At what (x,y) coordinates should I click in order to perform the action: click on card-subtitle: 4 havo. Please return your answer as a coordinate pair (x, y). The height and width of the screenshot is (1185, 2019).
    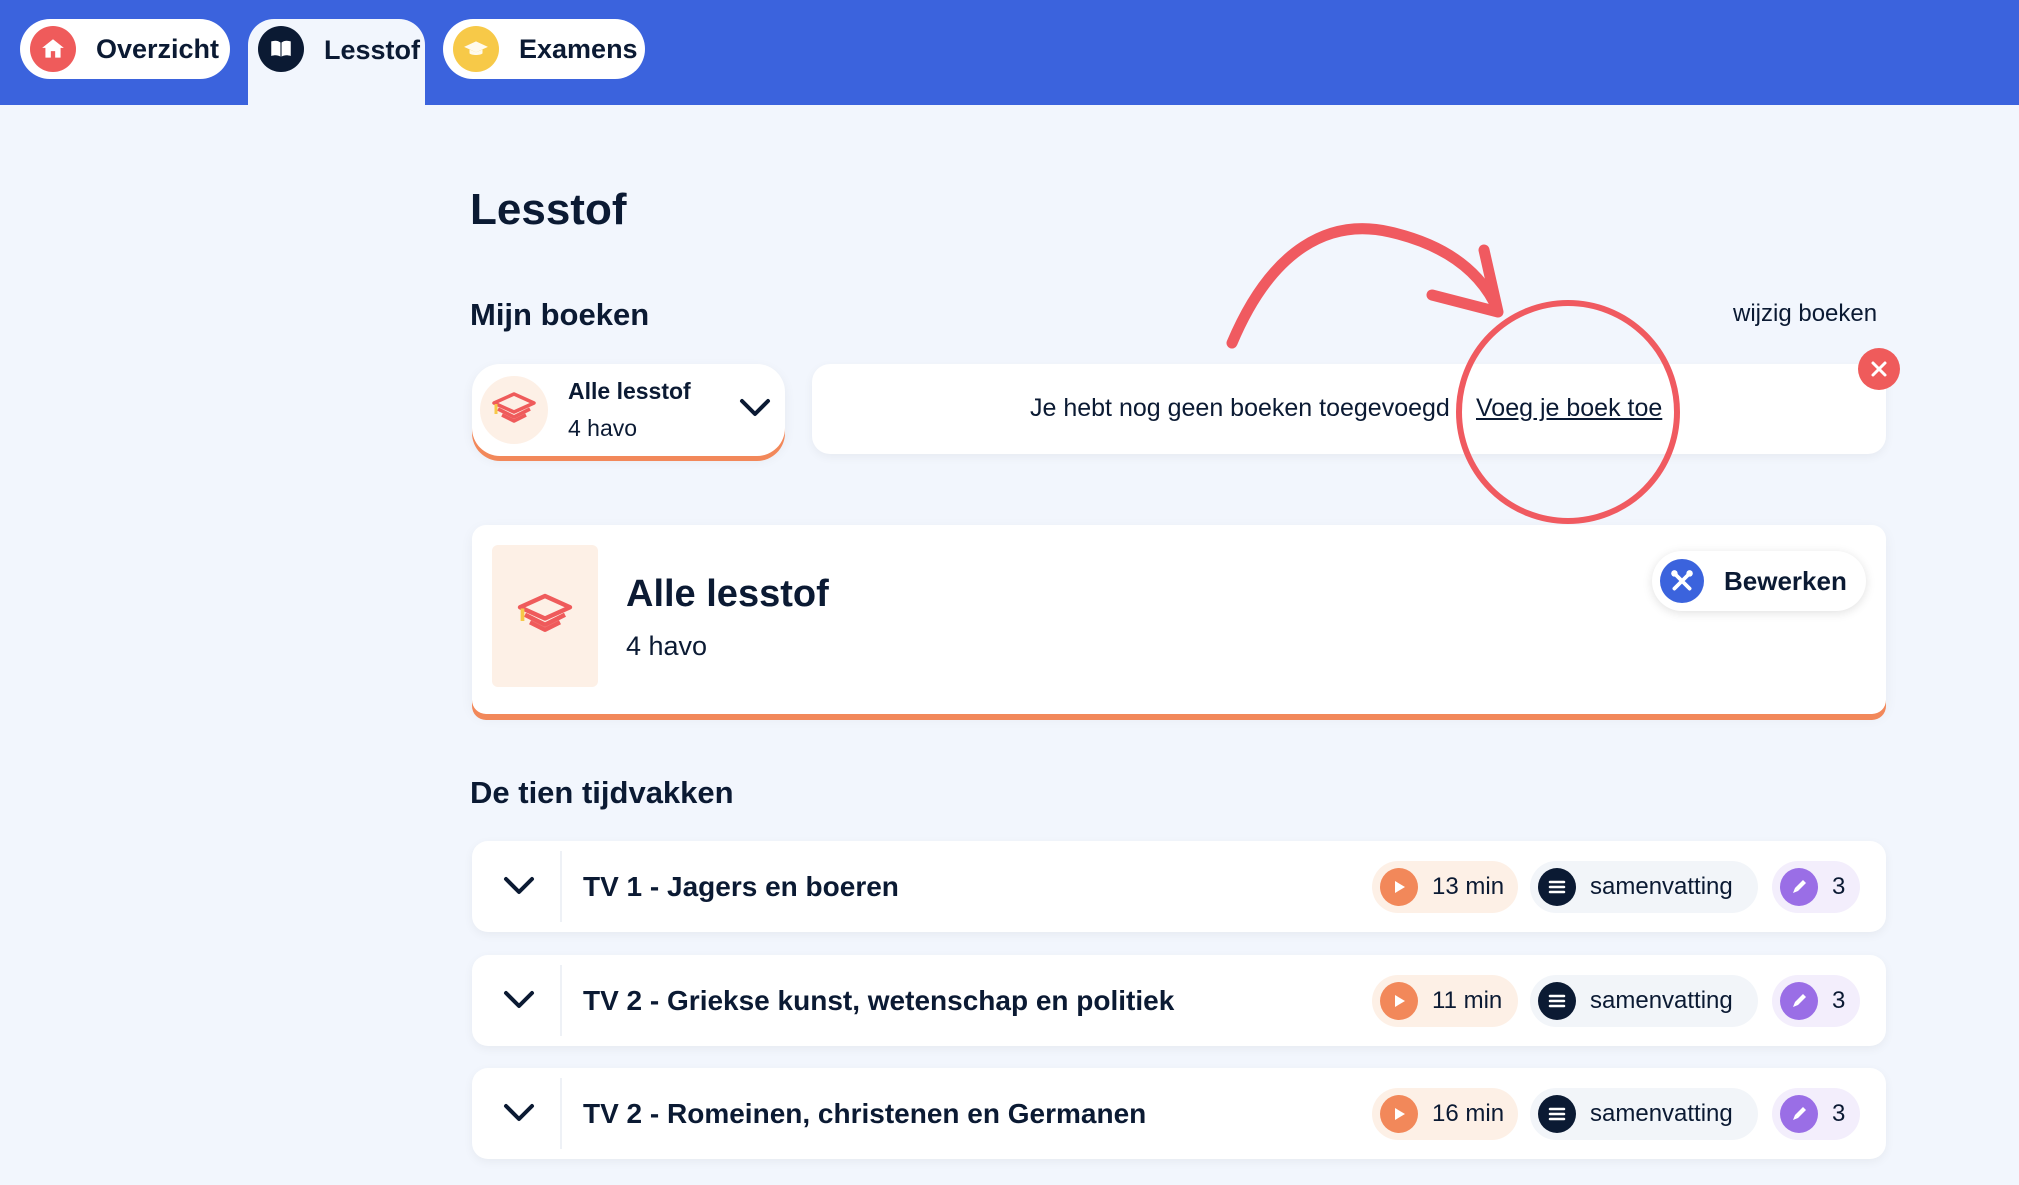
    Looking at the image, I should click on (667, 646).